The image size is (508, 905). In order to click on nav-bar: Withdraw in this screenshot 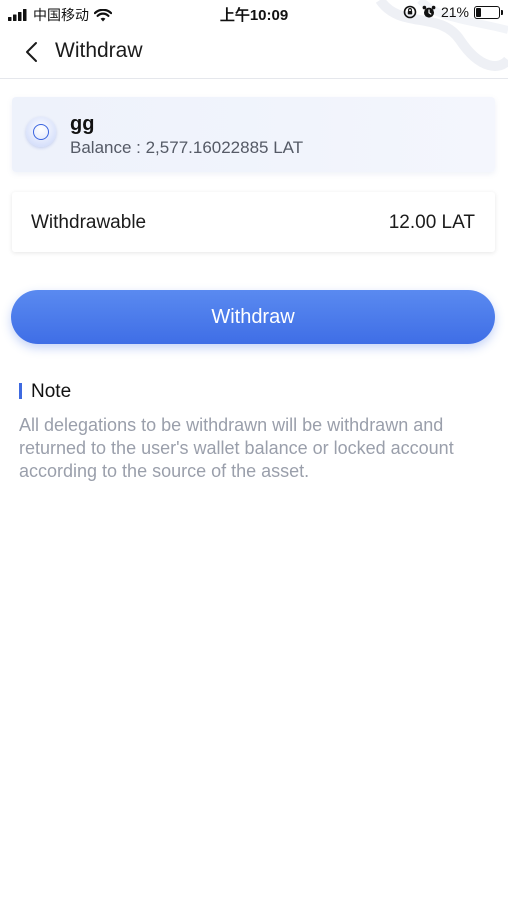, I will do `click(254, 52)`.